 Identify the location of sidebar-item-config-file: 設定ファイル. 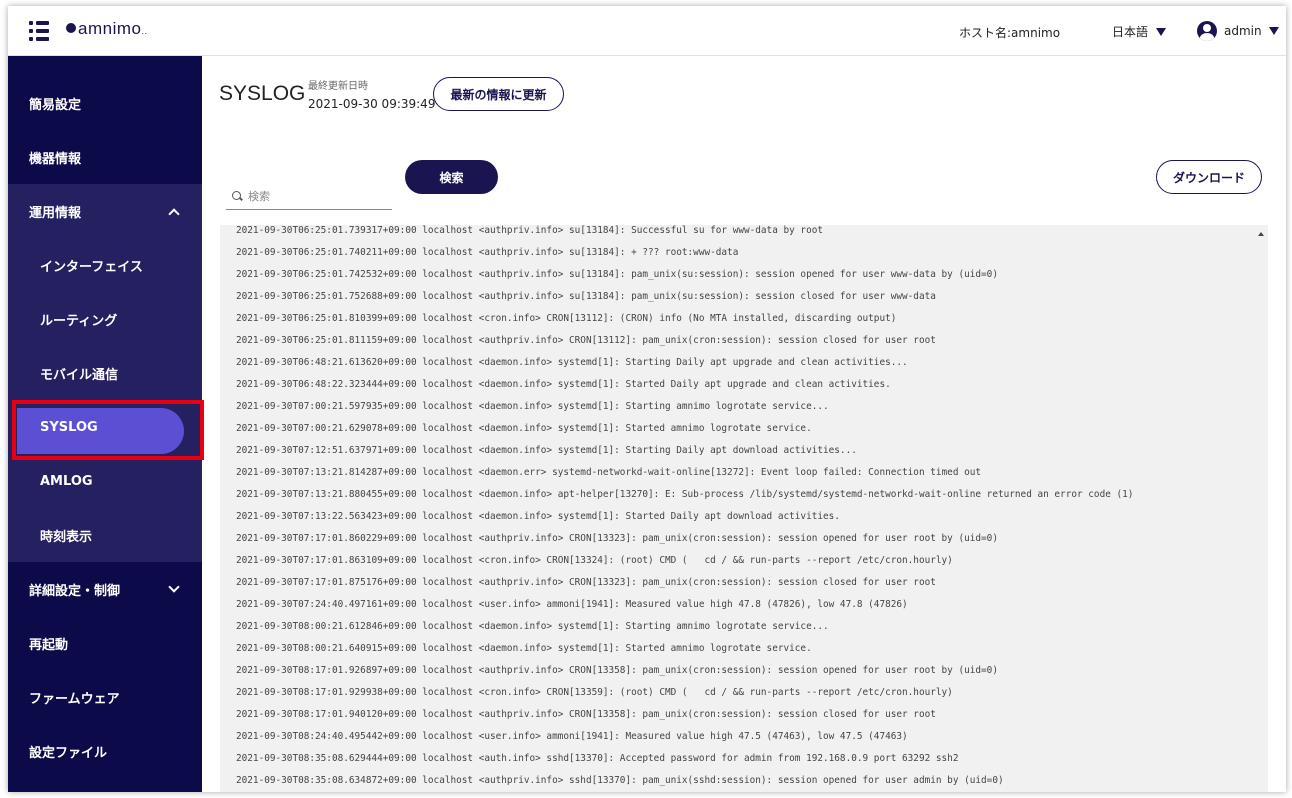
(105, 751).